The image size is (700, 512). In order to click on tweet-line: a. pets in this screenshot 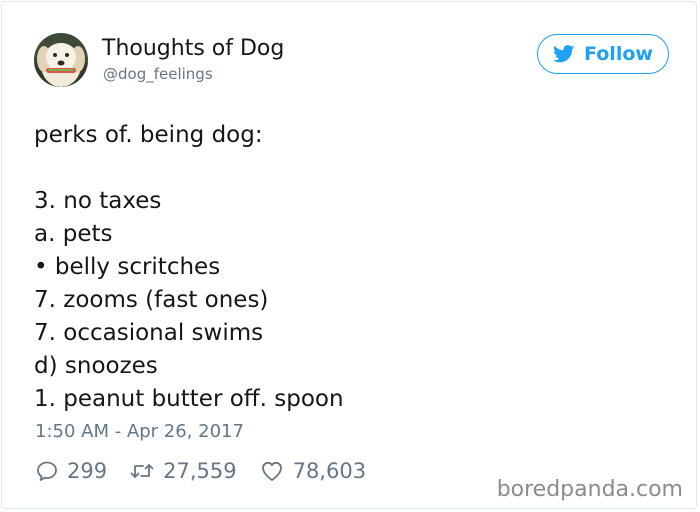, I will do `click(73, 234)`.